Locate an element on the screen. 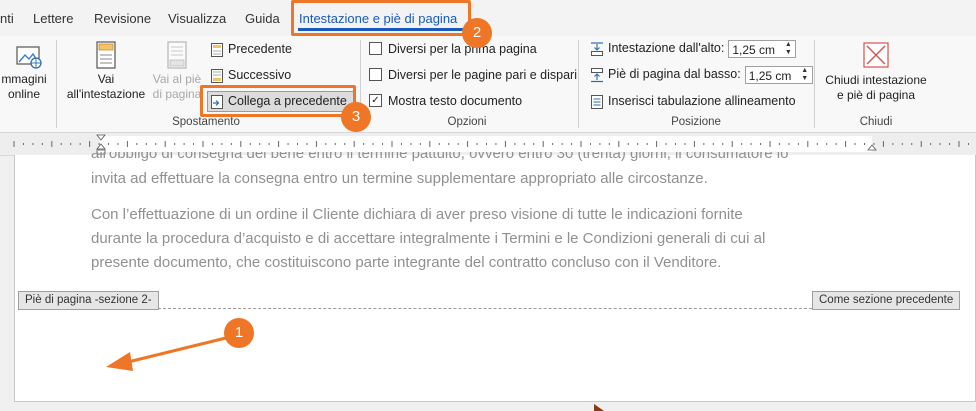  ruler-ticks is located at coordinates (491, 144).